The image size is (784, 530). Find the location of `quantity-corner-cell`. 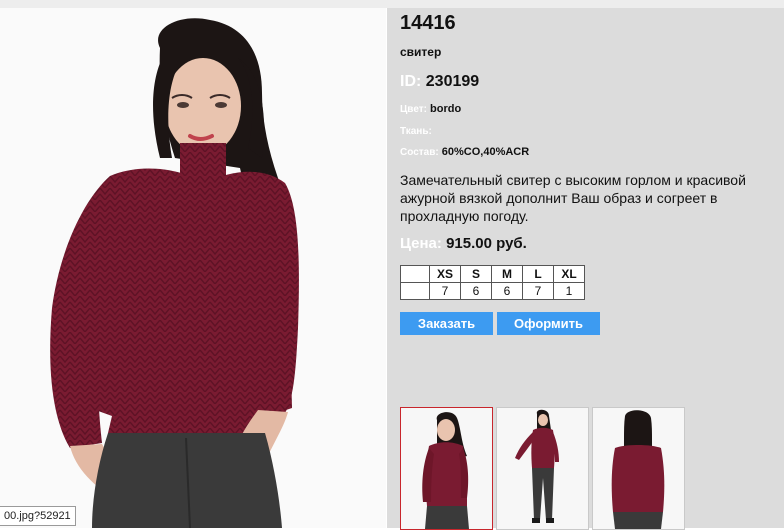

quantity-corner-cell is located at coordinates (415, 291).